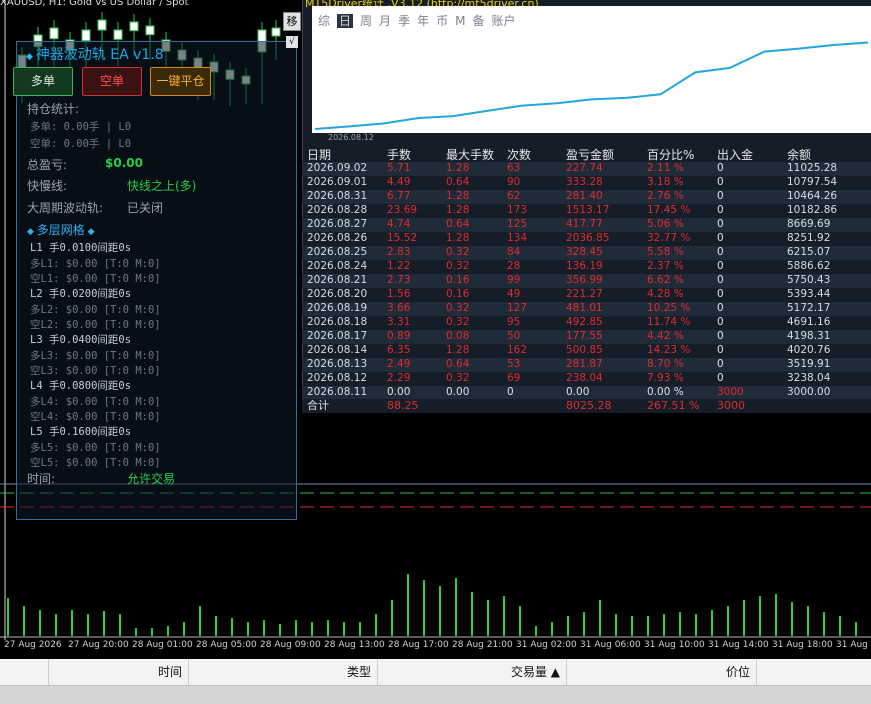  I want to click on band-value: 已关闭, so click(145, 208).